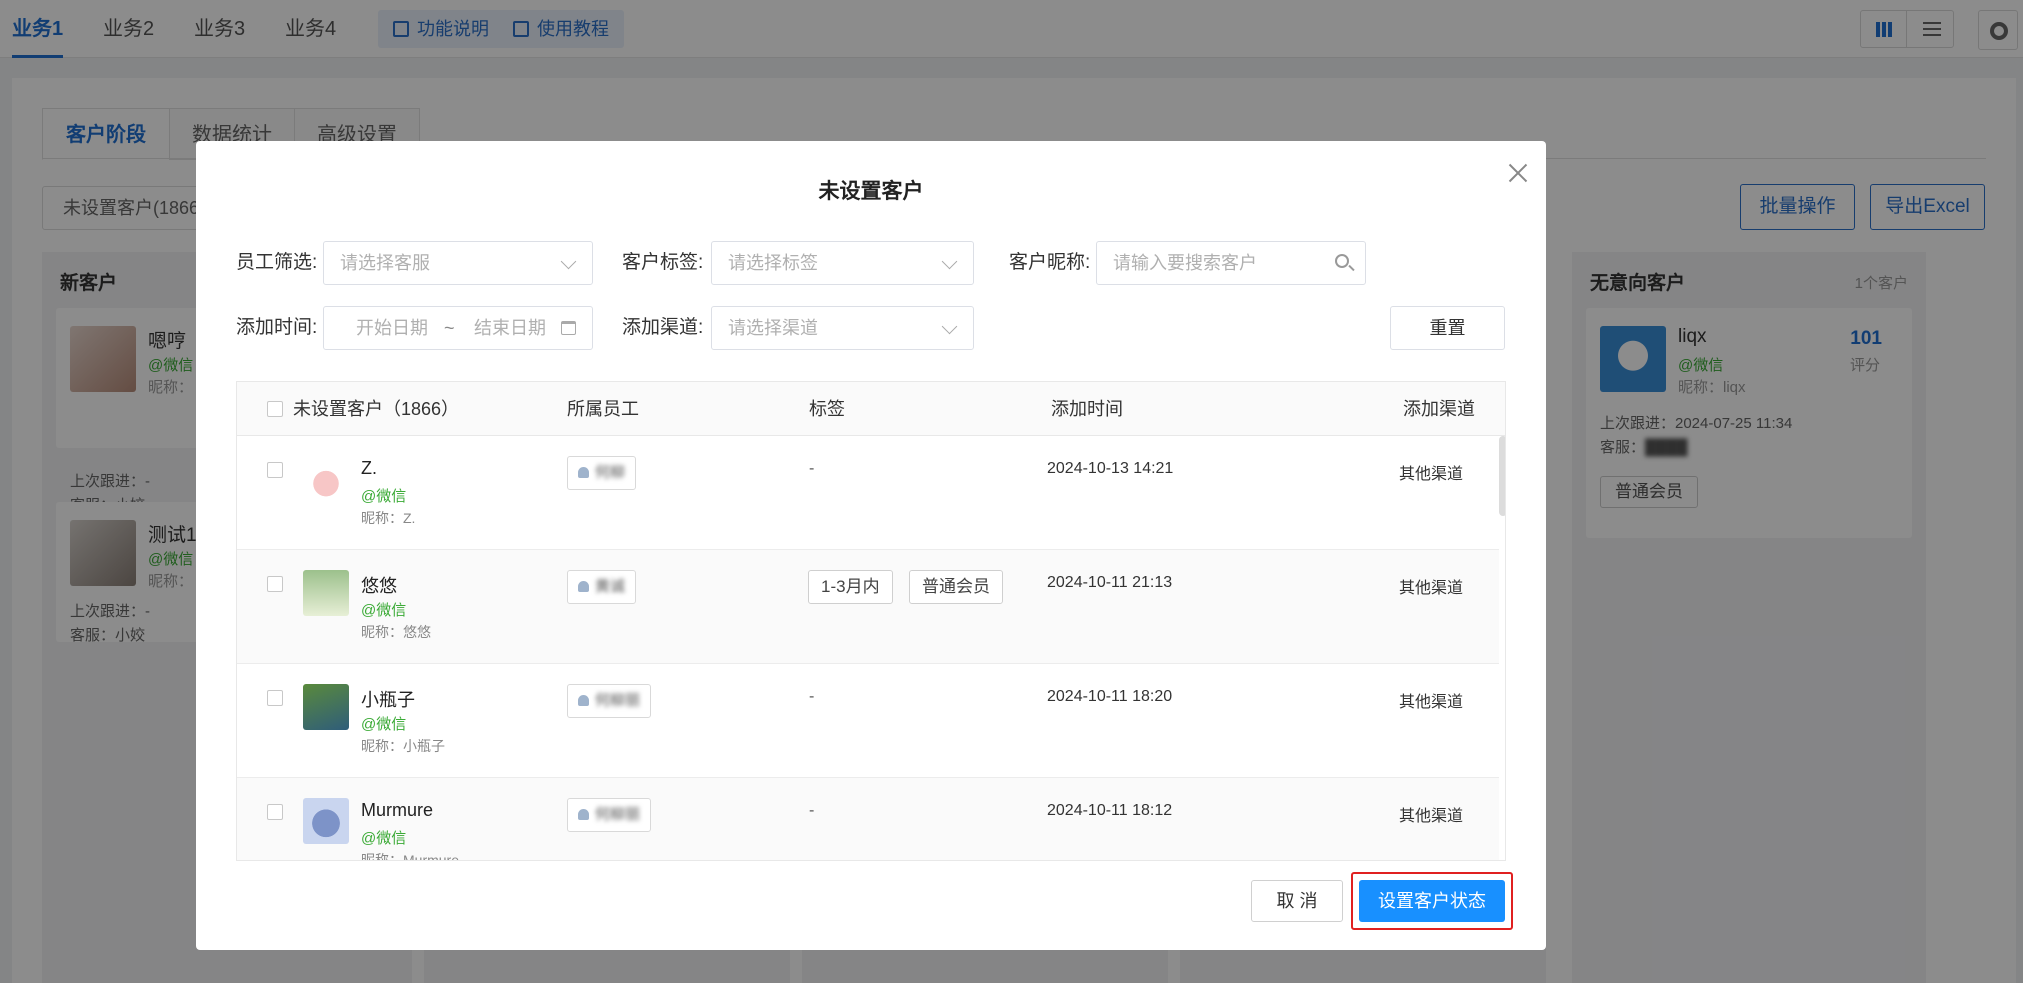  I want to click on search-icon, so click(1342, 261).